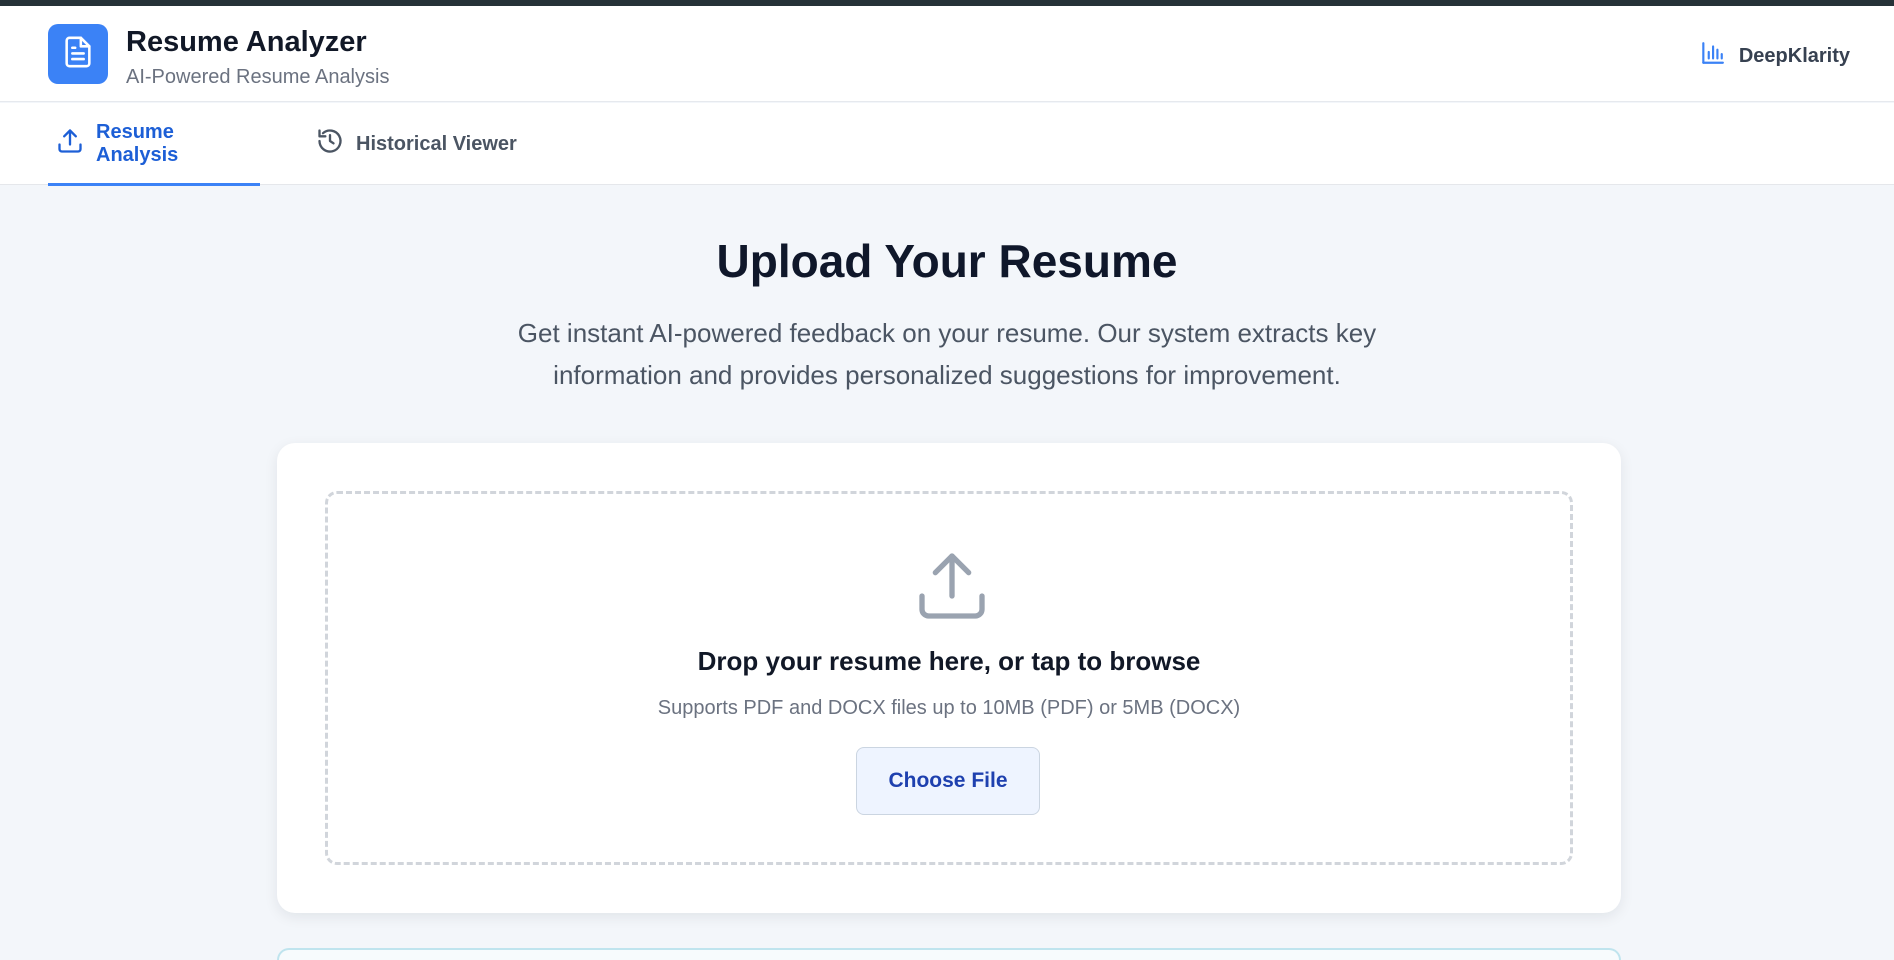 The width and height of the screenshot is (1894, 960). What do you see at coordinates (1712, 56) in the screenshot?
I see `bar-chart-icon` at bounding box center [1712, 56].